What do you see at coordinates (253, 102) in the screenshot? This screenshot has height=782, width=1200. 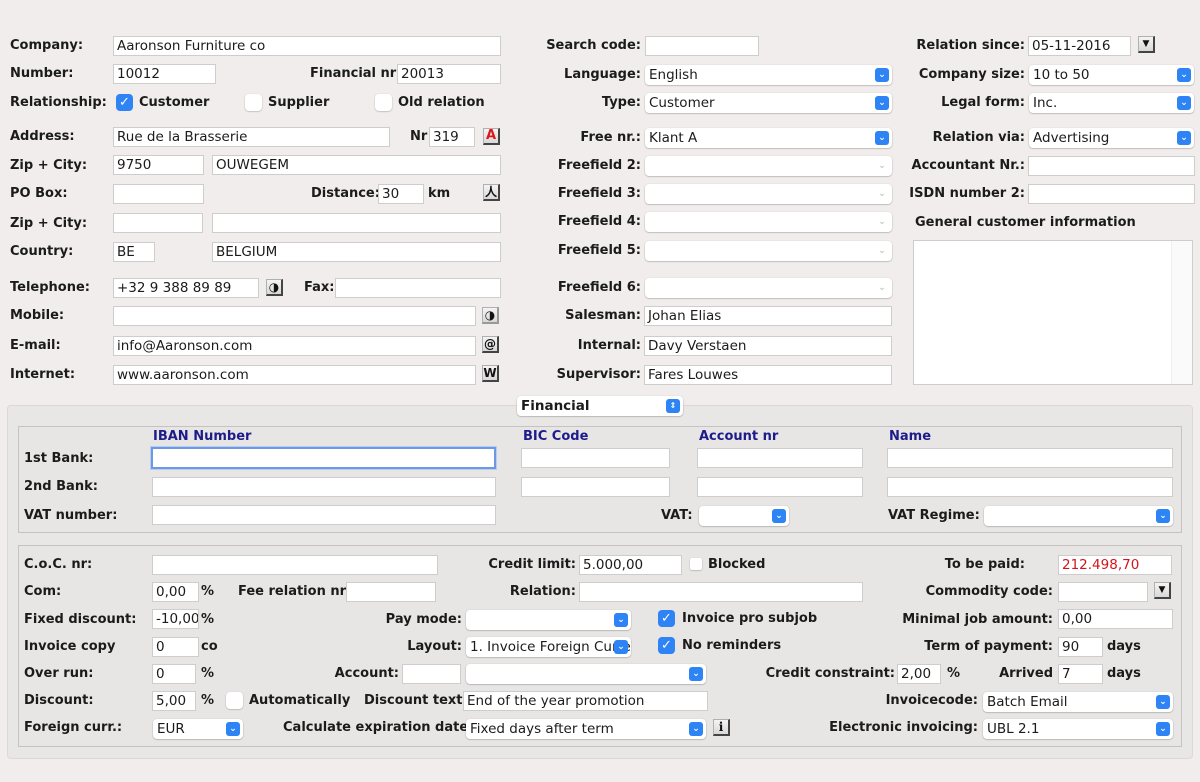 I see `supplier-checkbox` at bounding box center [253, 102].